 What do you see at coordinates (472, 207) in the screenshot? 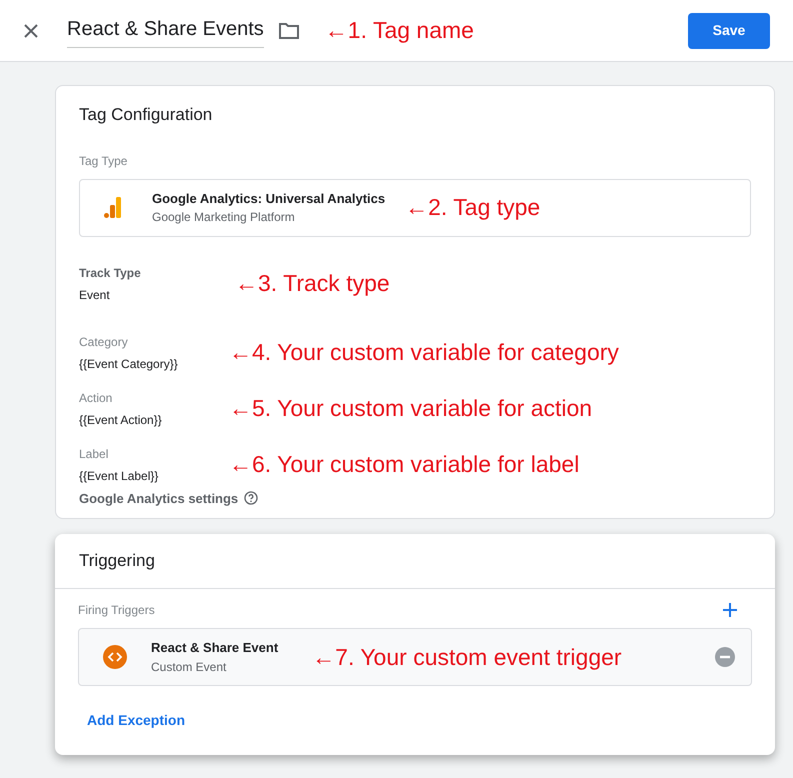
I see `annotation-text: ←2. Tag type` at bounding box center [472, 207].